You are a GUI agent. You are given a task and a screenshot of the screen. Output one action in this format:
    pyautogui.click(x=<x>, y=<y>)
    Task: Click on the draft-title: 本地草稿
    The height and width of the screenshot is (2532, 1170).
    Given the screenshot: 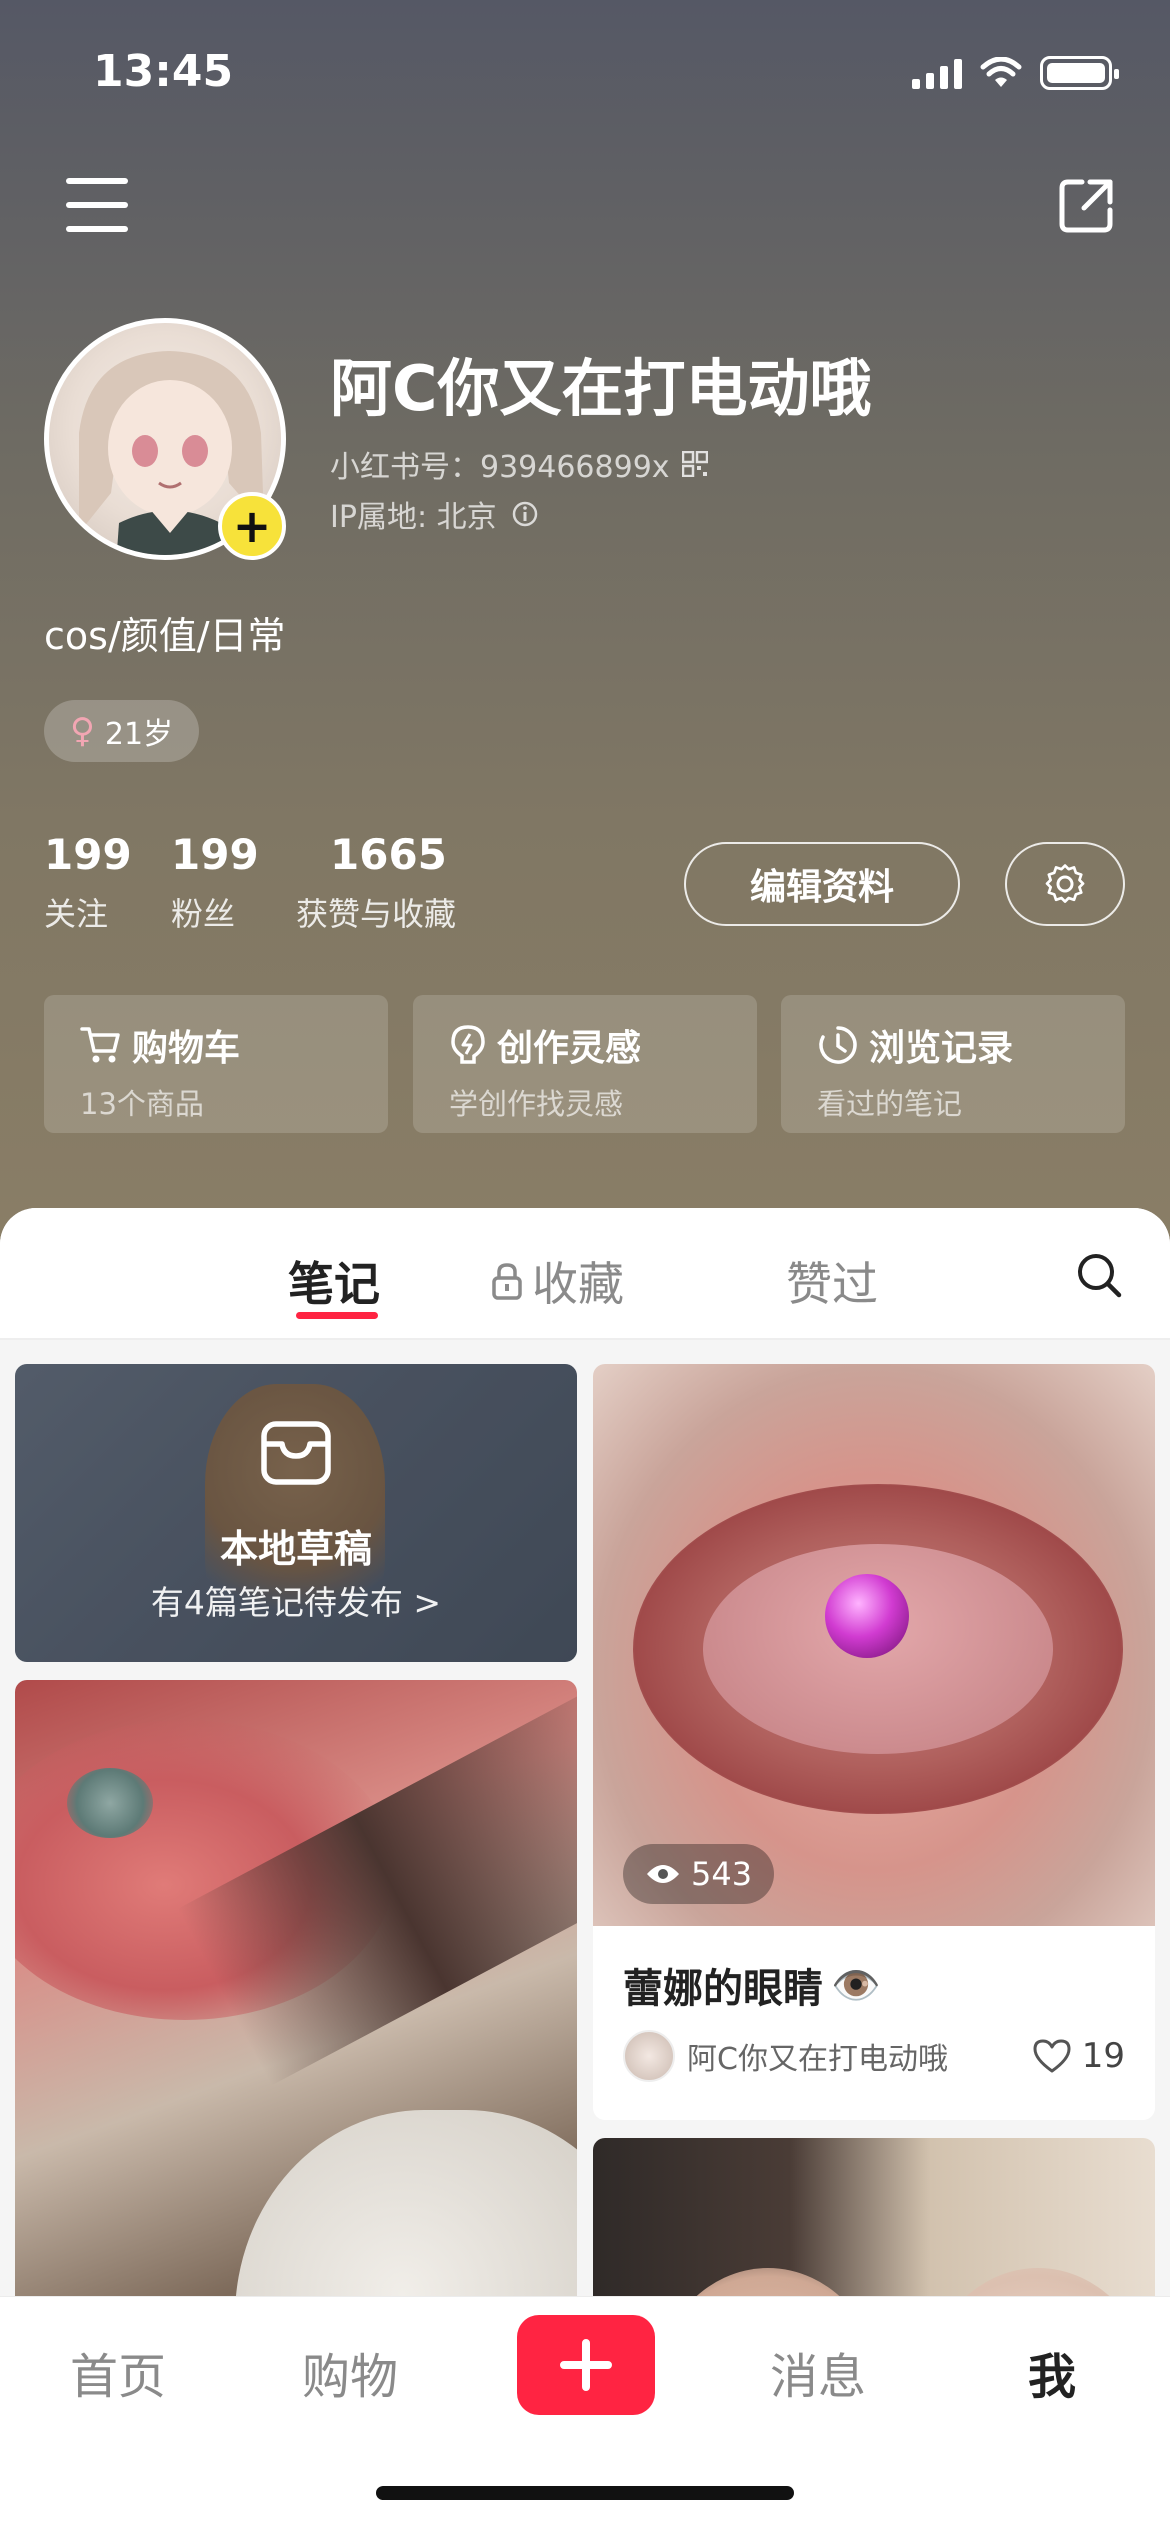 What is the action you would take?
    pyautogui.click(x=295, y=1549)
    